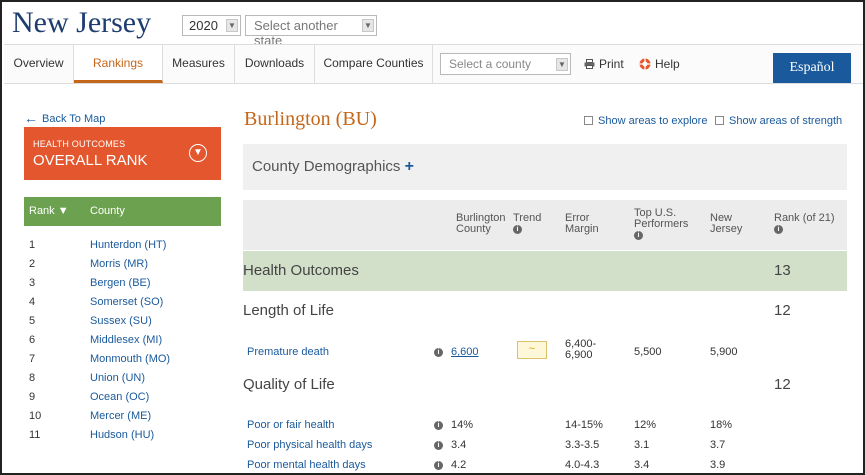 The image size is (865, 475). What do you see at coordinates (645, 121) in the screenshot?
I see `show-areas-to-explore-checkbox: Show areas to explore` at bounding box center [645, 121].